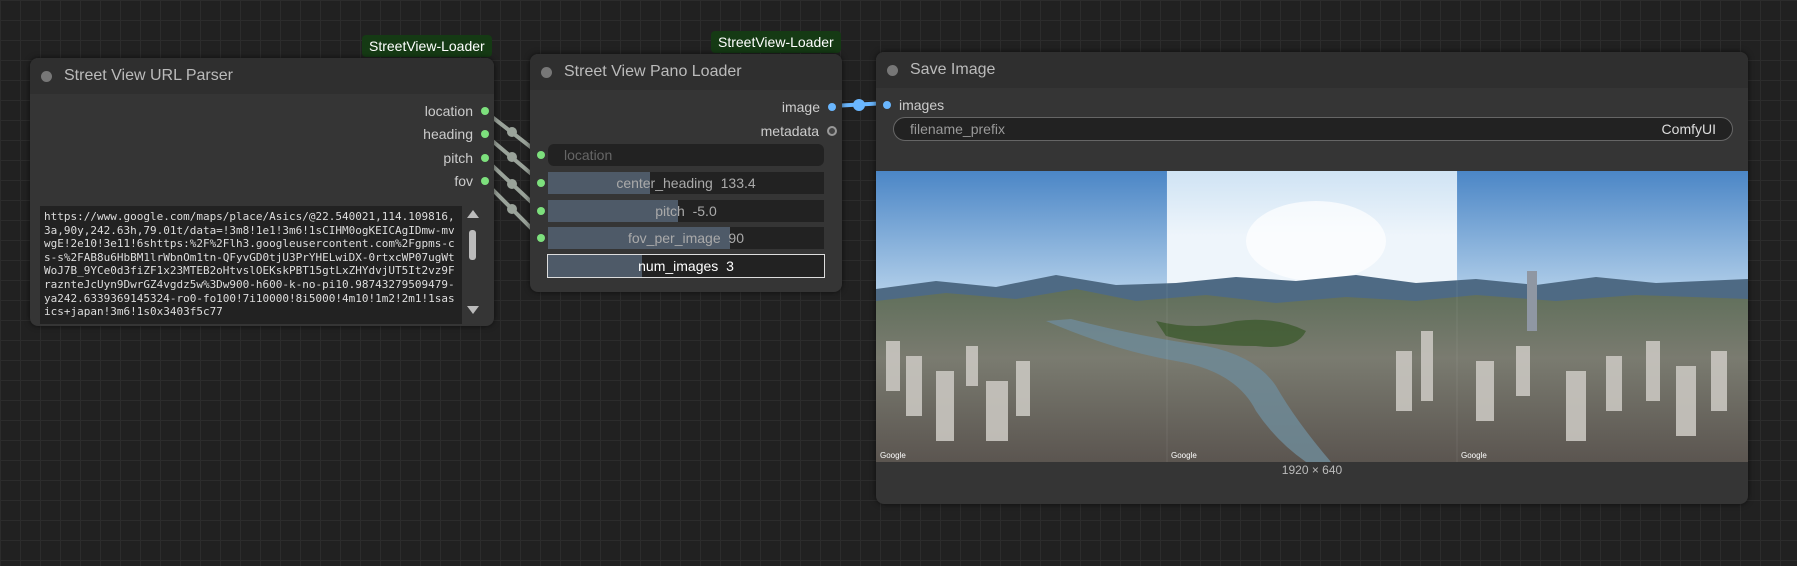 The height and width of the screenshot is (566, 1797). Describe the element at coordinates (473, 214) in the screenshot. I see `scroll-up-icon` at that location.